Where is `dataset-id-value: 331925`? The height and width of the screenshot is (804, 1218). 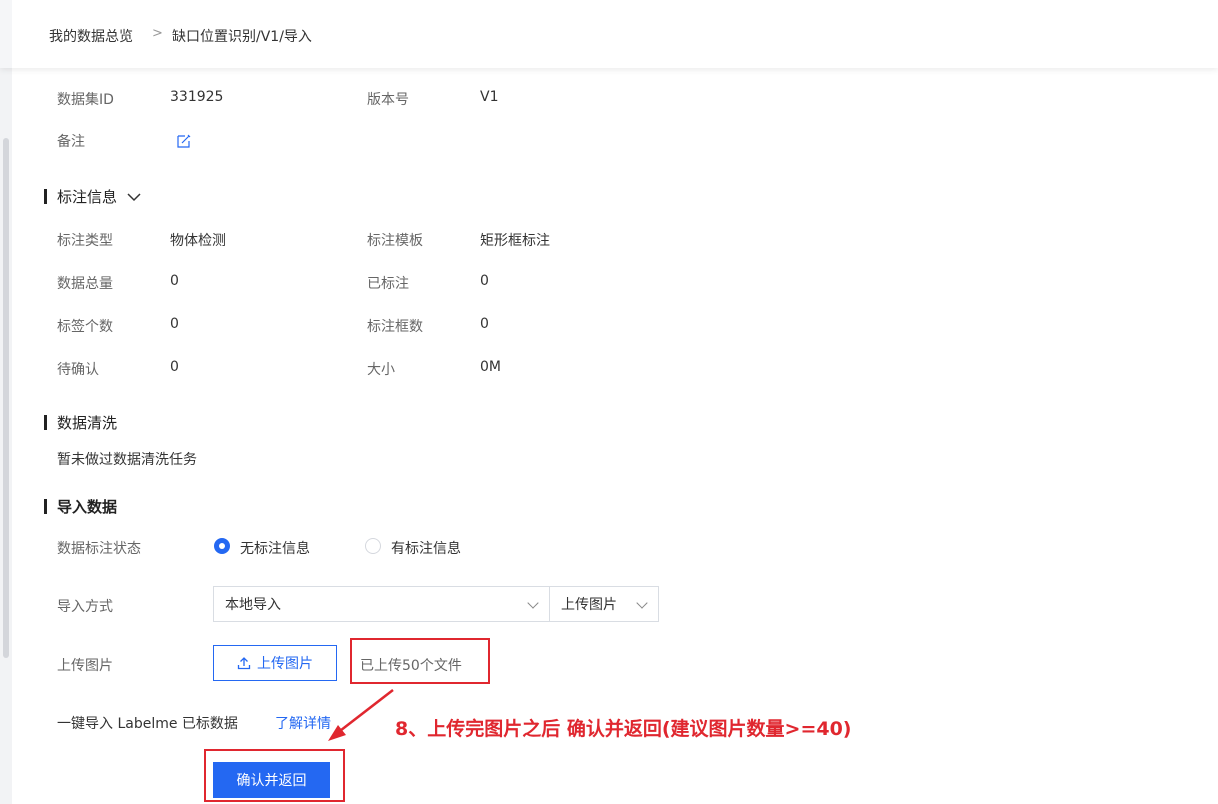 dataset-id-value: 331925 is located at coordinates (197, 97).